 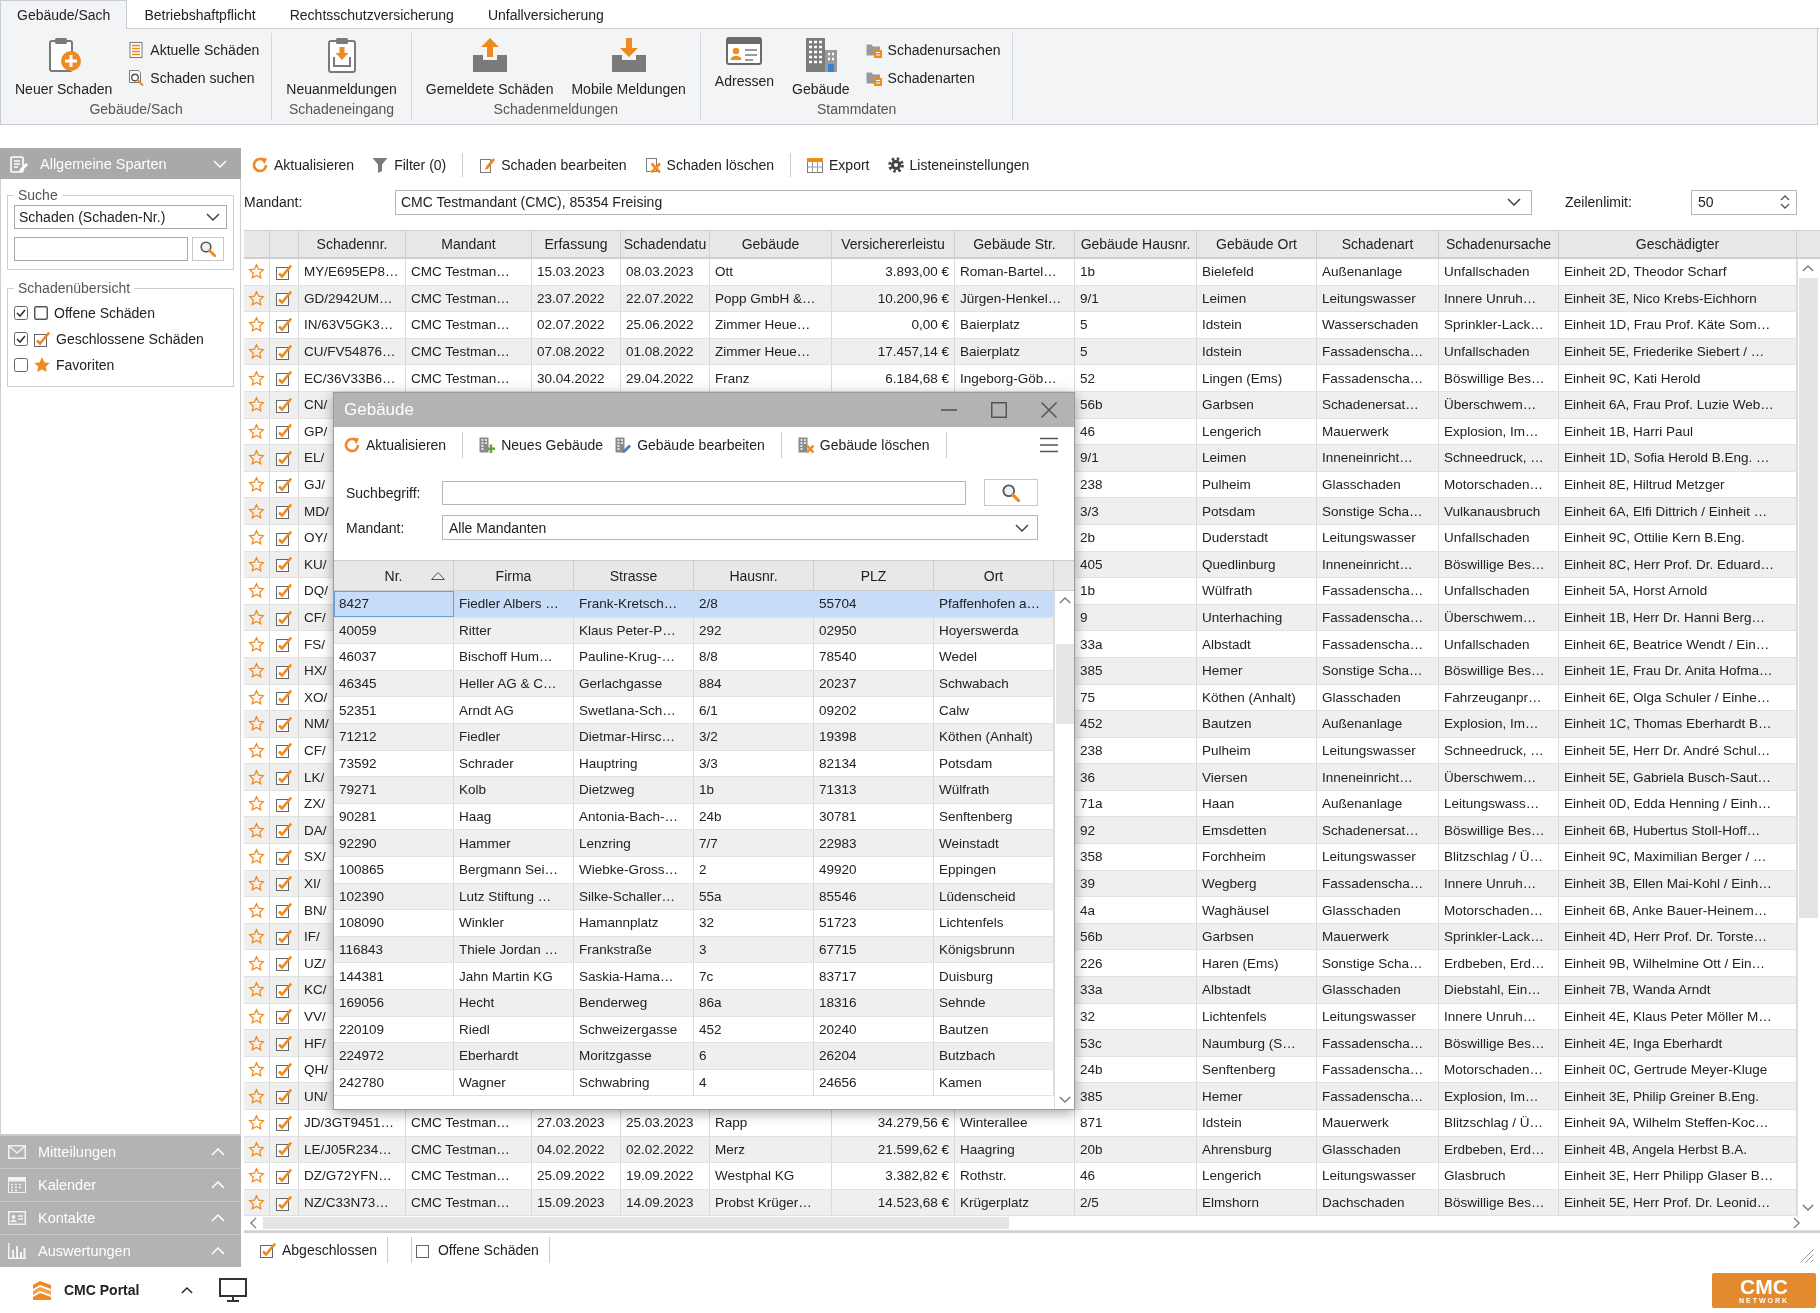 I want to click on column-header: Strasse, so click(x=634, y=575).